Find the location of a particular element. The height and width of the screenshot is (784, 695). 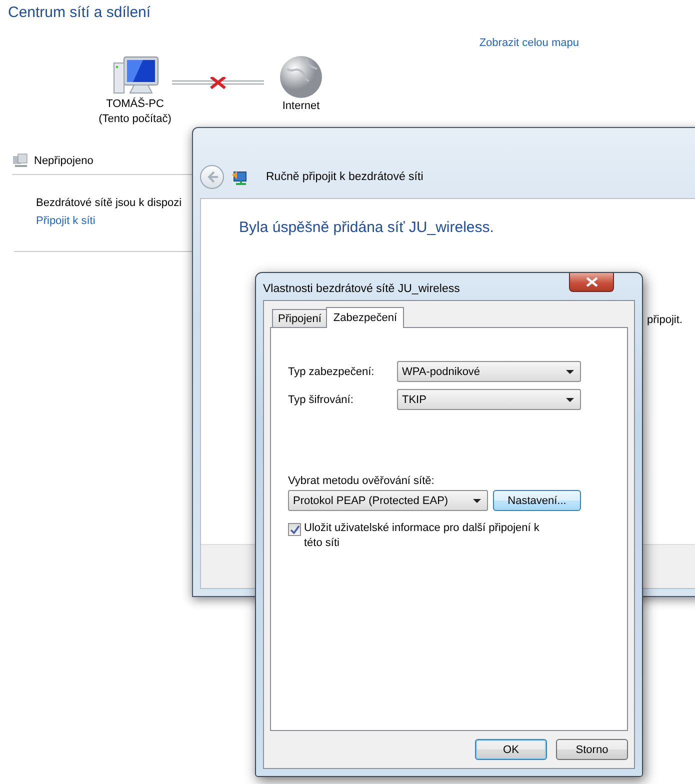

internet-label: Internet is located at coordinates (301, 106).